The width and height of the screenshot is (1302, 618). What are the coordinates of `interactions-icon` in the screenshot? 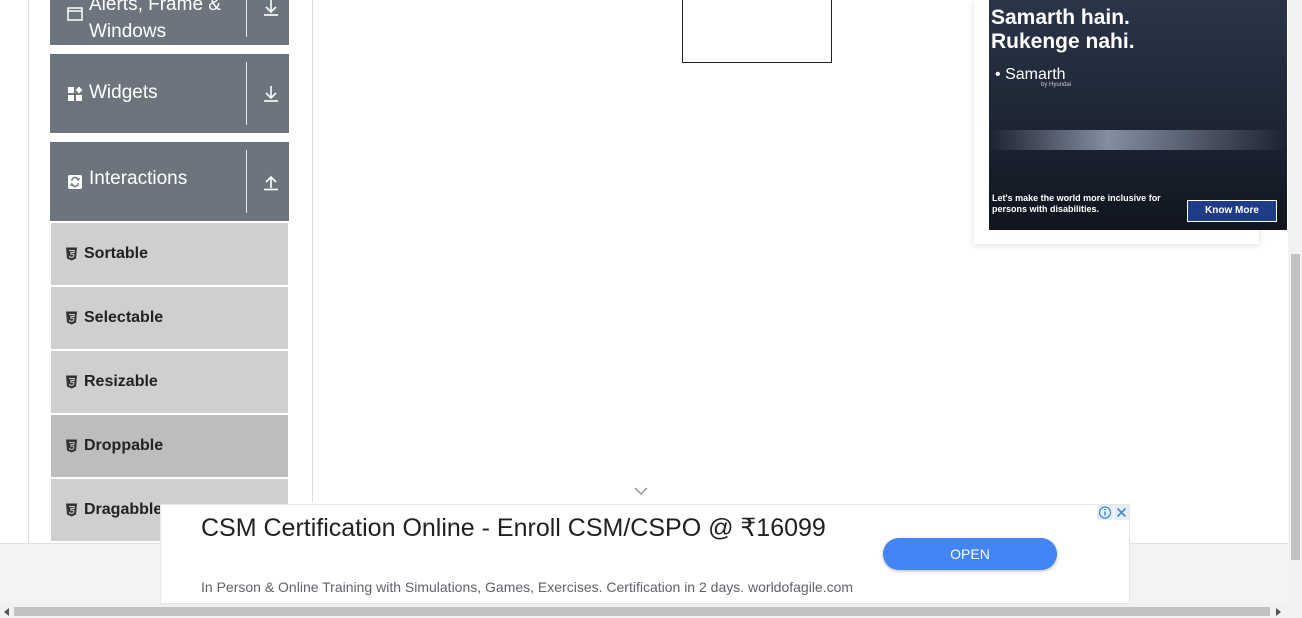 It's located at (75, 181).